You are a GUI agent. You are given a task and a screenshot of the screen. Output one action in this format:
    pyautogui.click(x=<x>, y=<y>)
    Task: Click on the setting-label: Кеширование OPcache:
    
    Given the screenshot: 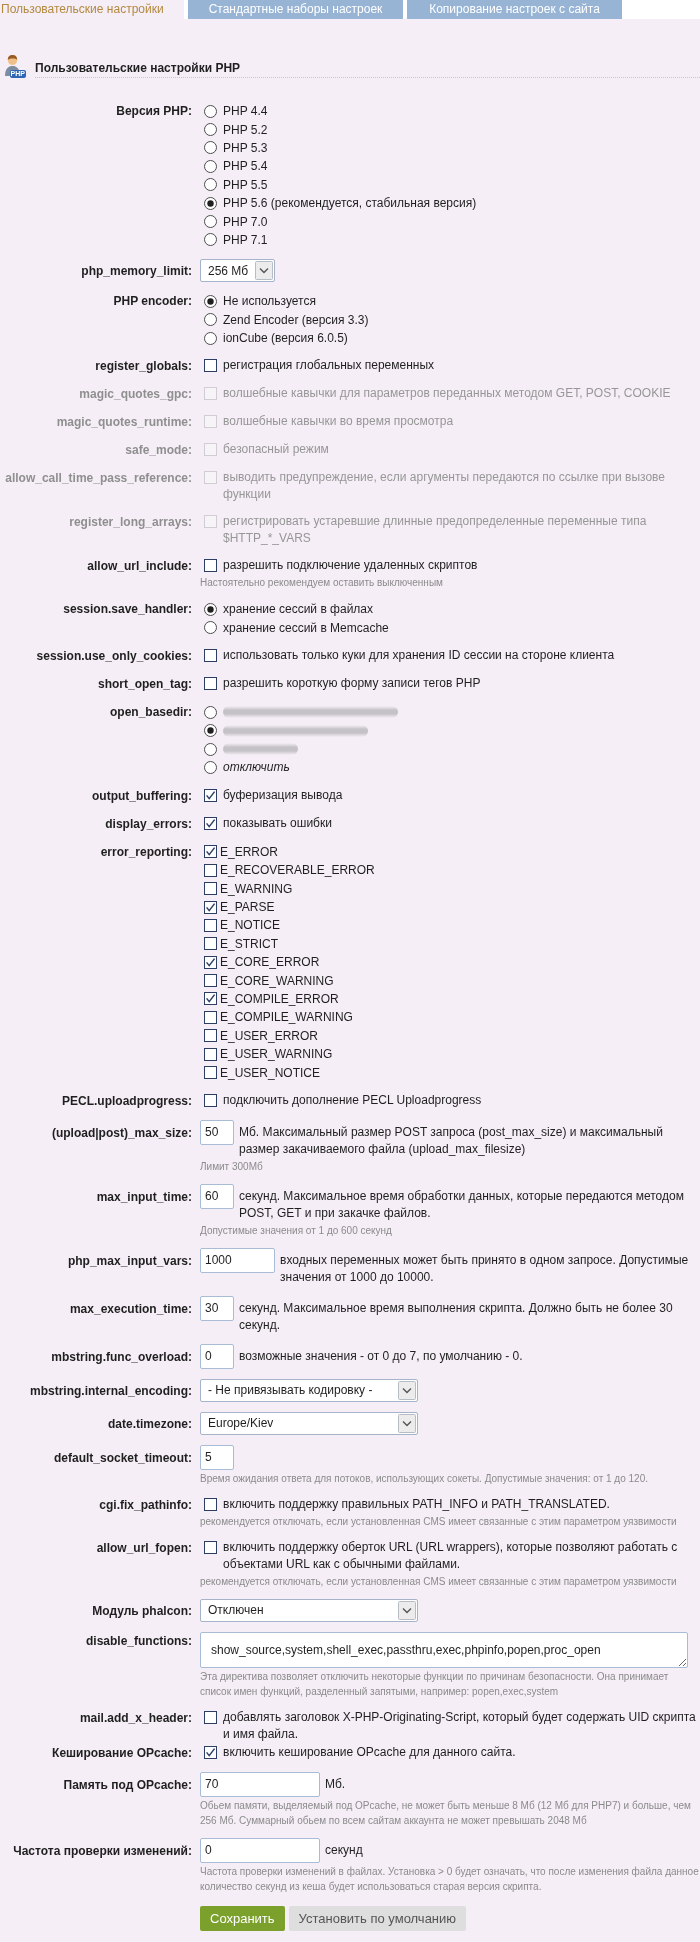 What is the action you would take?
    pyautogui.click(x=122, y=1753)
    